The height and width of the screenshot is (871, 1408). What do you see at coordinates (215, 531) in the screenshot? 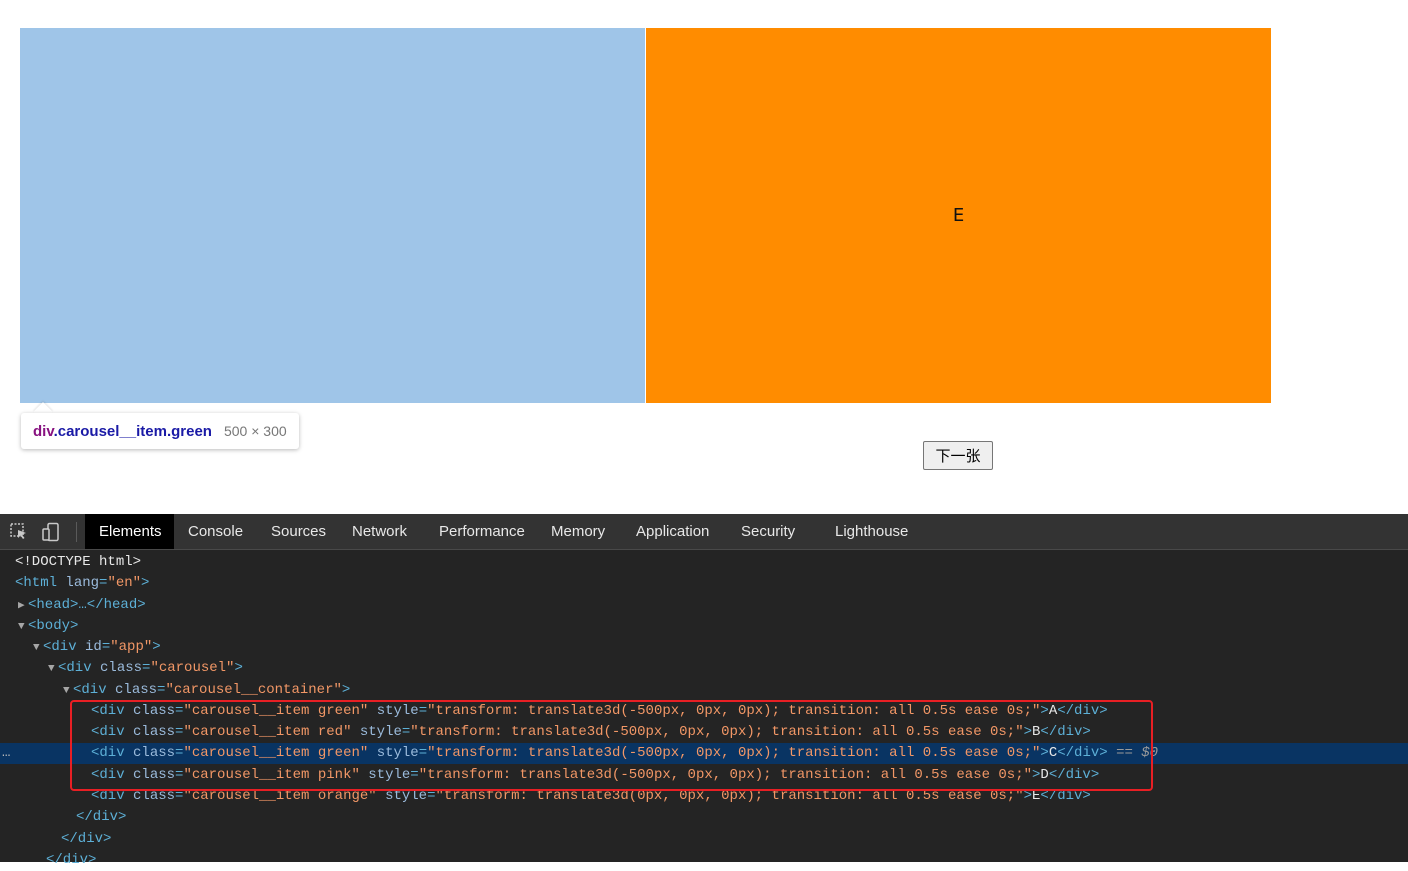
I see `tab-console: Console` at bounding box center [215, 531].